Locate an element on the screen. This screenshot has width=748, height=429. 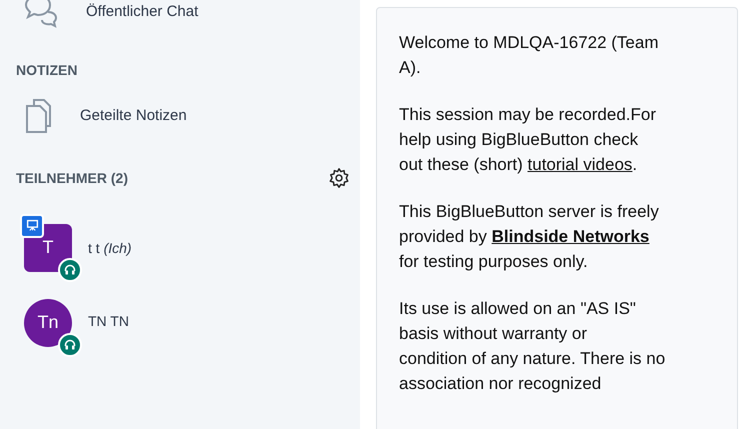
participant-row: Tn TN TN is located at coordinates (180, 322).